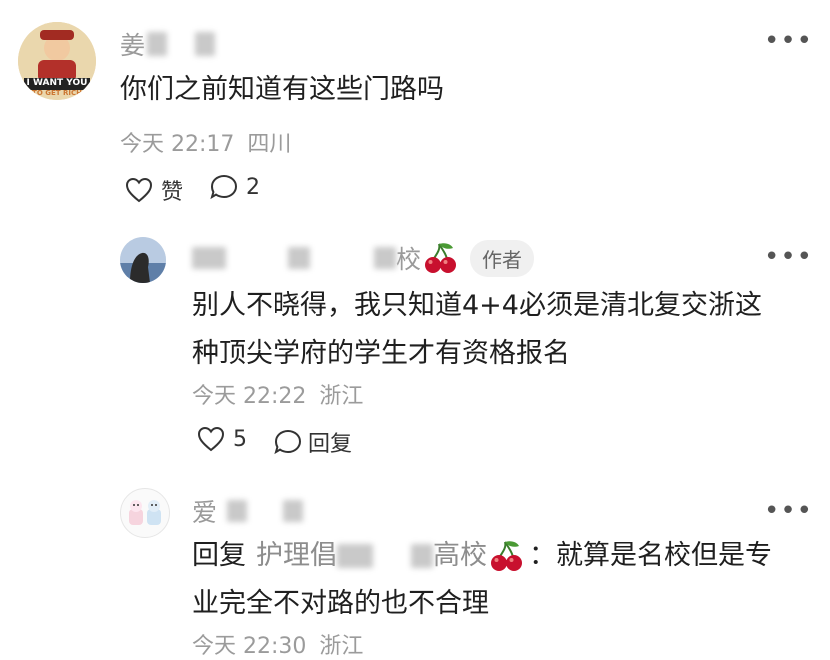 The image size is (830, 660). Describe the element at coordinates (409, 259) in the screenshot. I see `username-visible-tail: 校` at that location.